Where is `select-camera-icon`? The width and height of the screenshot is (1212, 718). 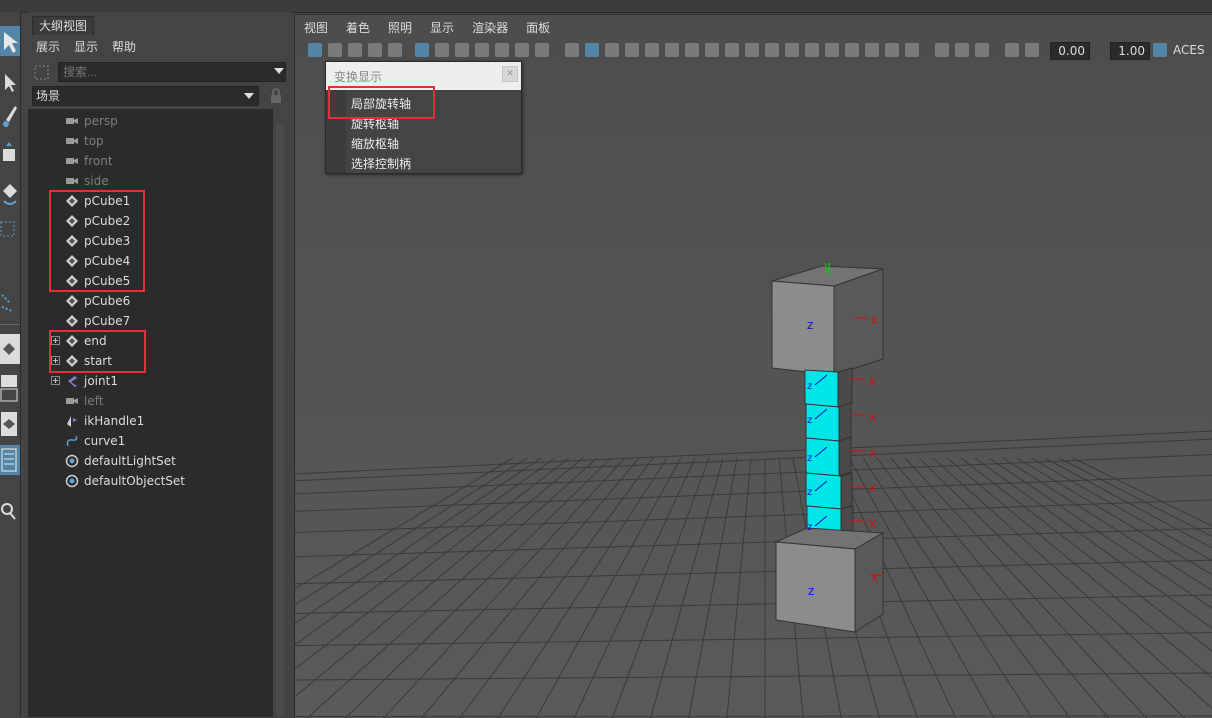
select-camera-icon is located at coordinates (315, 50).